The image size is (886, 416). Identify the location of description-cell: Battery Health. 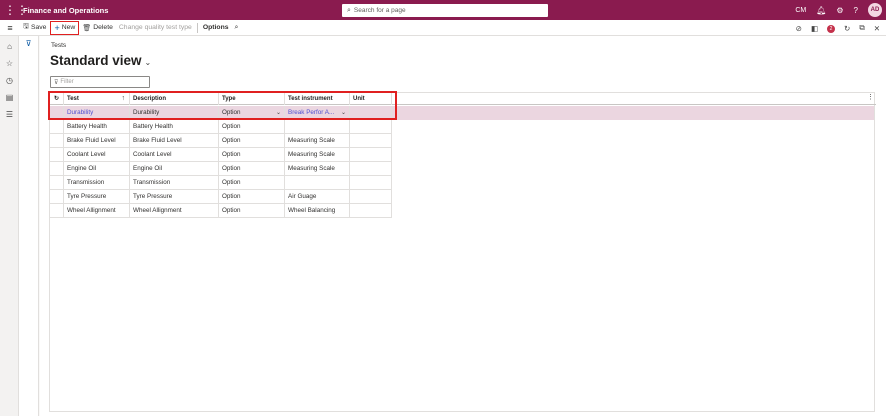
(174, 127).